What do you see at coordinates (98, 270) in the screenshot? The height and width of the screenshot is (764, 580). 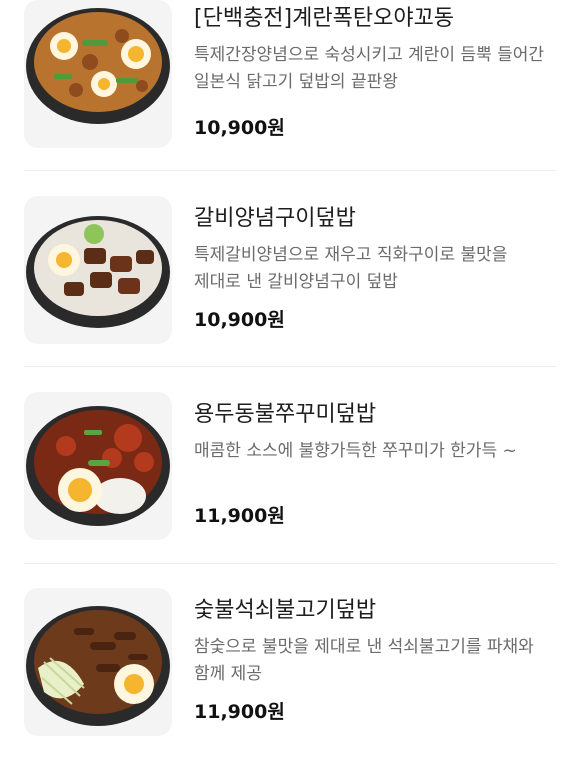 I see `galbi-rice-bowl-photo` at bounding box center [98, 270].